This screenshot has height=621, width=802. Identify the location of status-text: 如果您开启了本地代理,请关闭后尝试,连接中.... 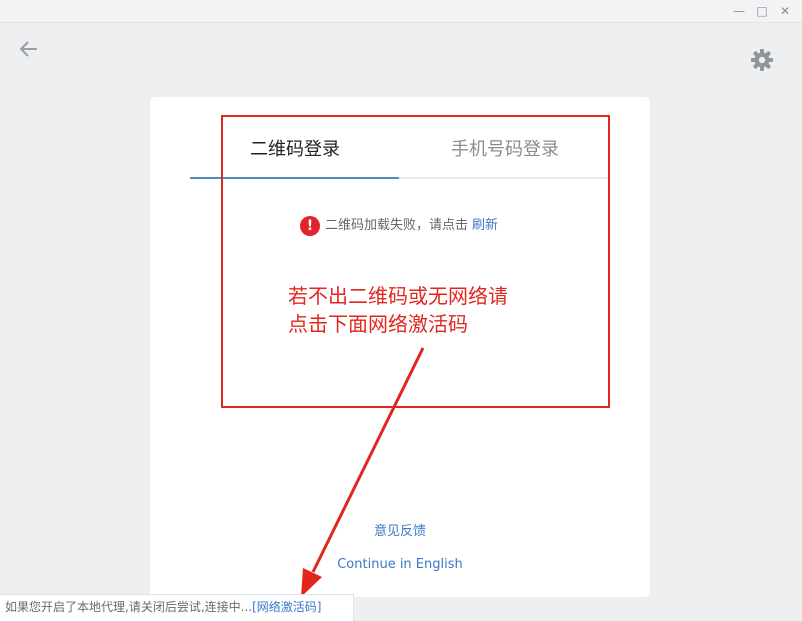
(129, 607).